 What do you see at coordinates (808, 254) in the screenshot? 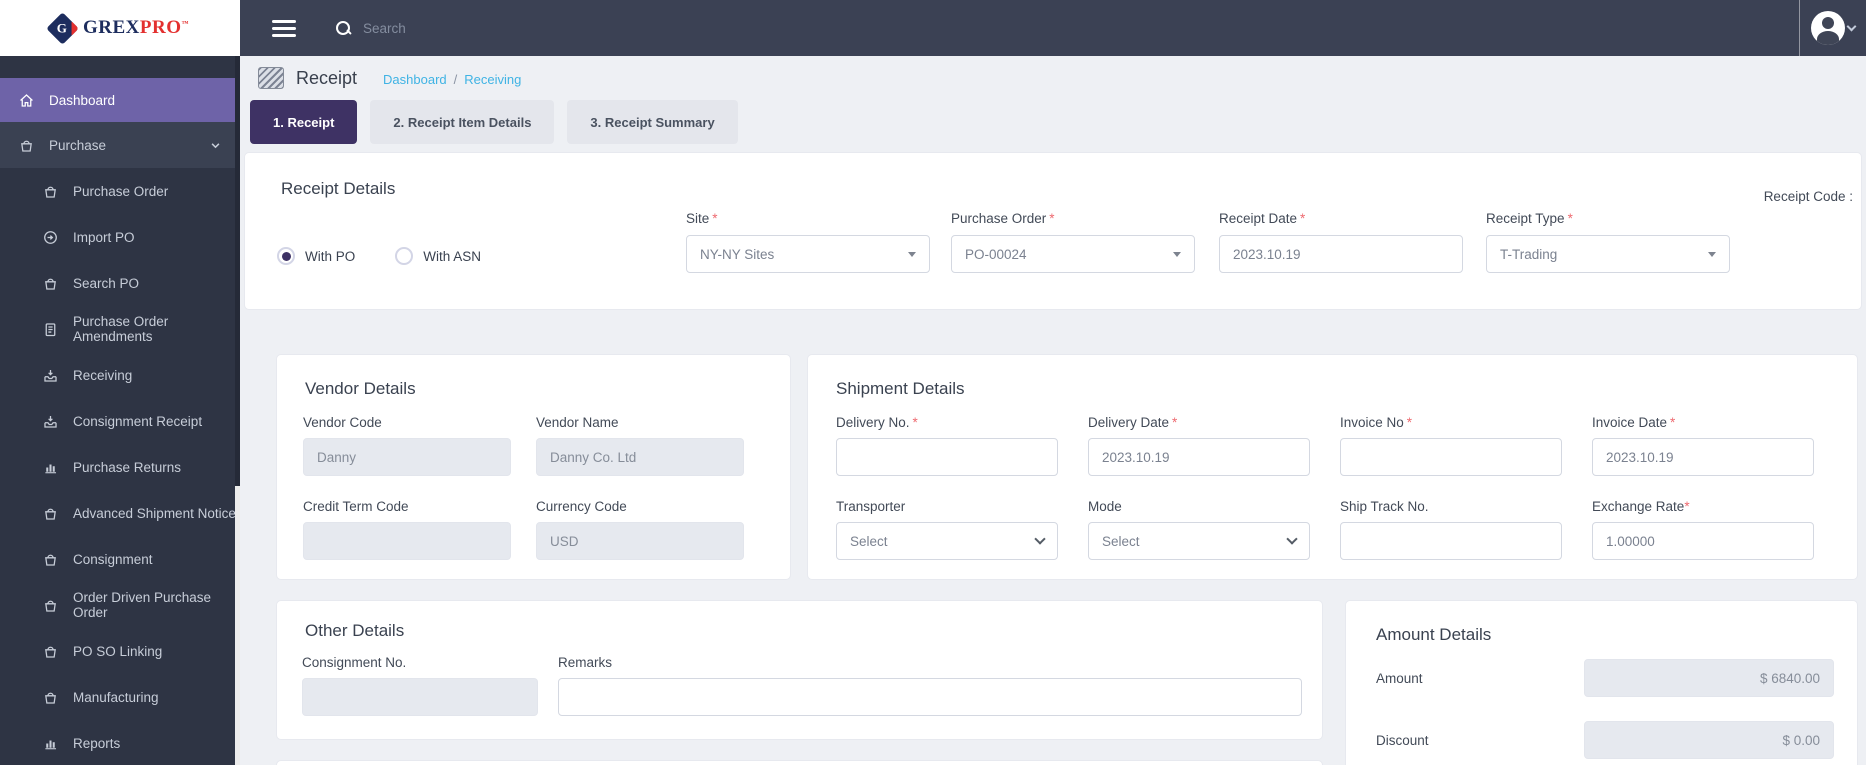
I see `site-select: NY-NY Sites` at bounding box center [808, 254].